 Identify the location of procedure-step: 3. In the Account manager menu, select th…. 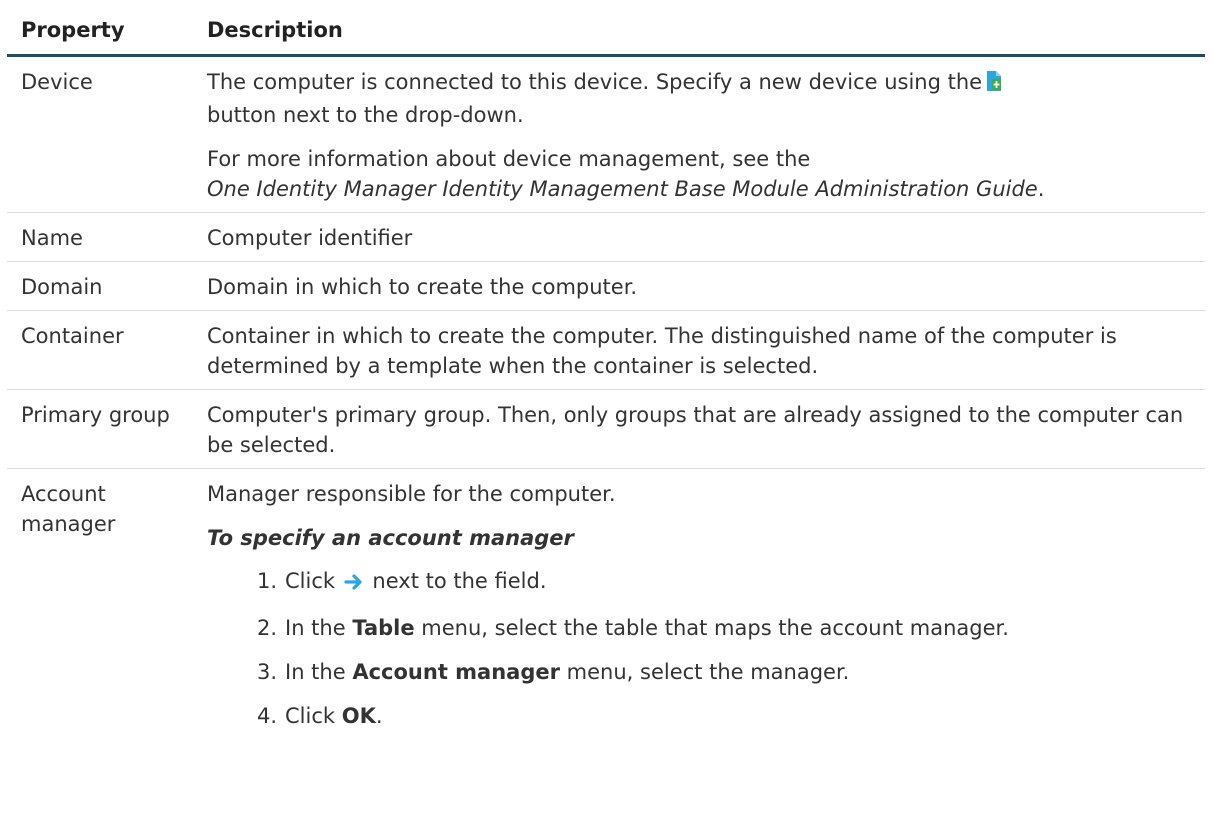
(727, 672).